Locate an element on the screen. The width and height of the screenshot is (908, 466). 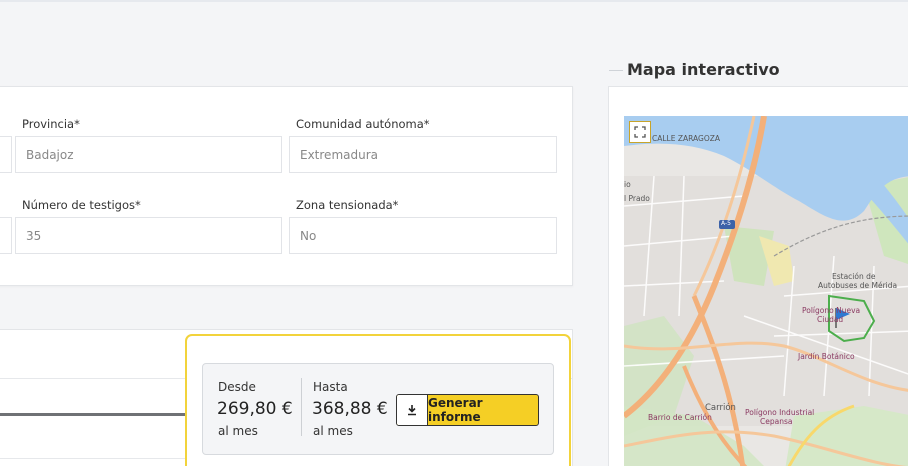
price-separator is located at coordinates (301, 407).